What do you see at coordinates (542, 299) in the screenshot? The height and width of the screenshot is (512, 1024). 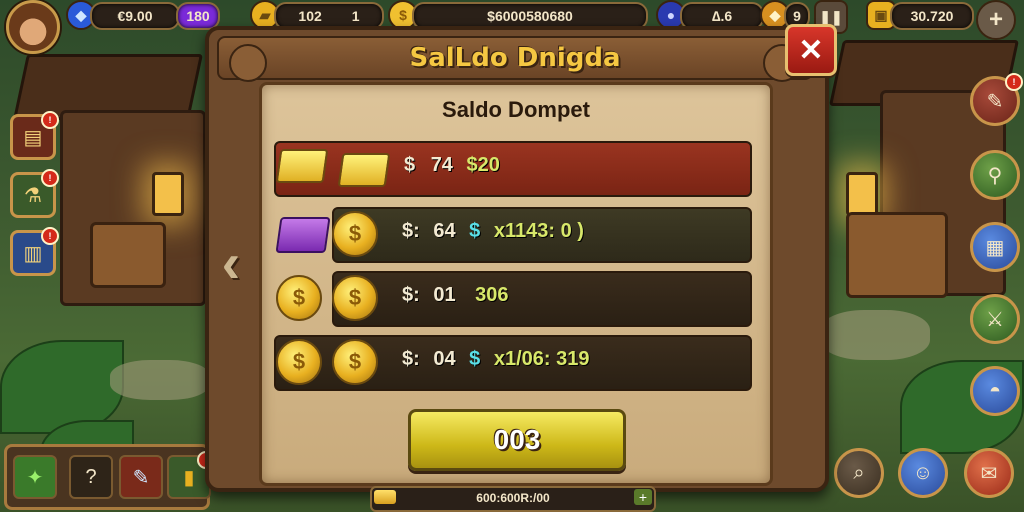 I see `row-background` at bounding box center [542, 299].